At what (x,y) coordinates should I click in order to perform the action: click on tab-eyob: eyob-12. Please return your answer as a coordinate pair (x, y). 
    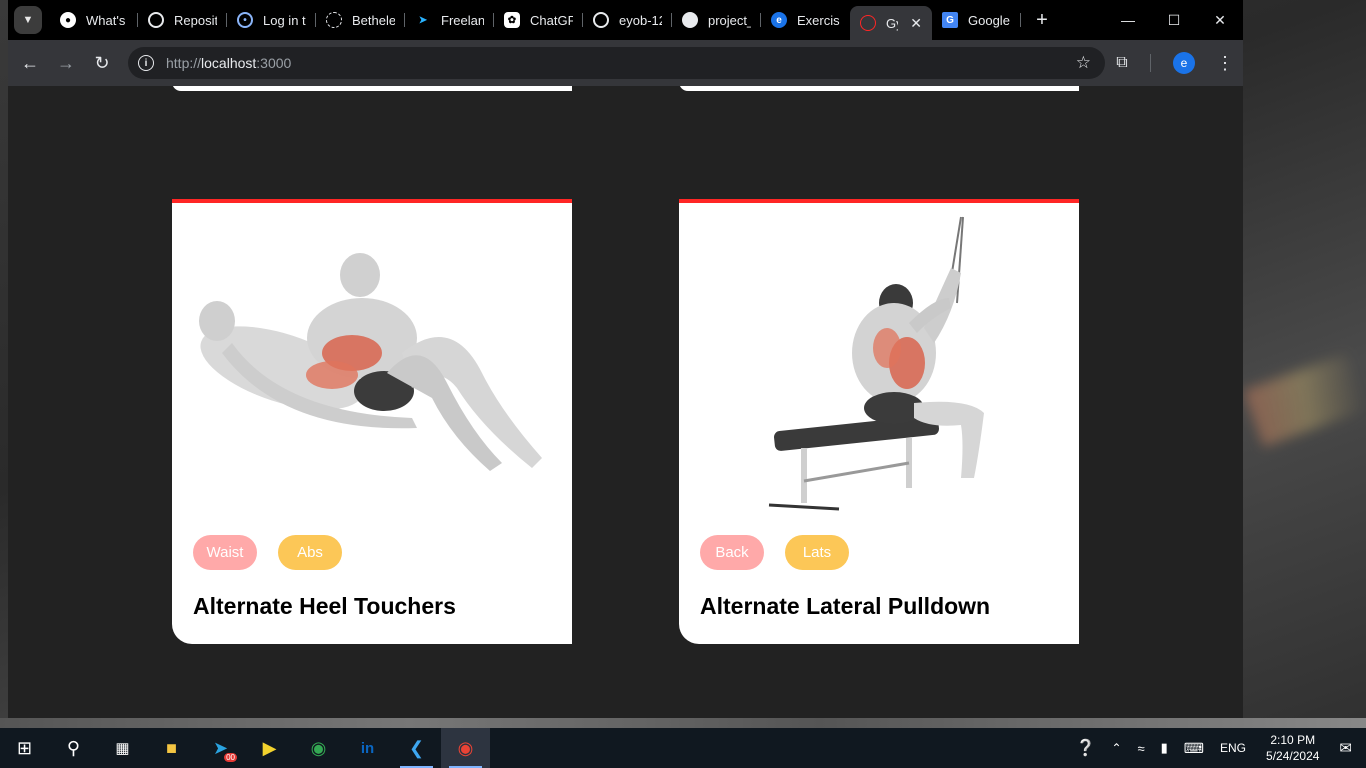
    Looking at the image, I should click on (627, 20).